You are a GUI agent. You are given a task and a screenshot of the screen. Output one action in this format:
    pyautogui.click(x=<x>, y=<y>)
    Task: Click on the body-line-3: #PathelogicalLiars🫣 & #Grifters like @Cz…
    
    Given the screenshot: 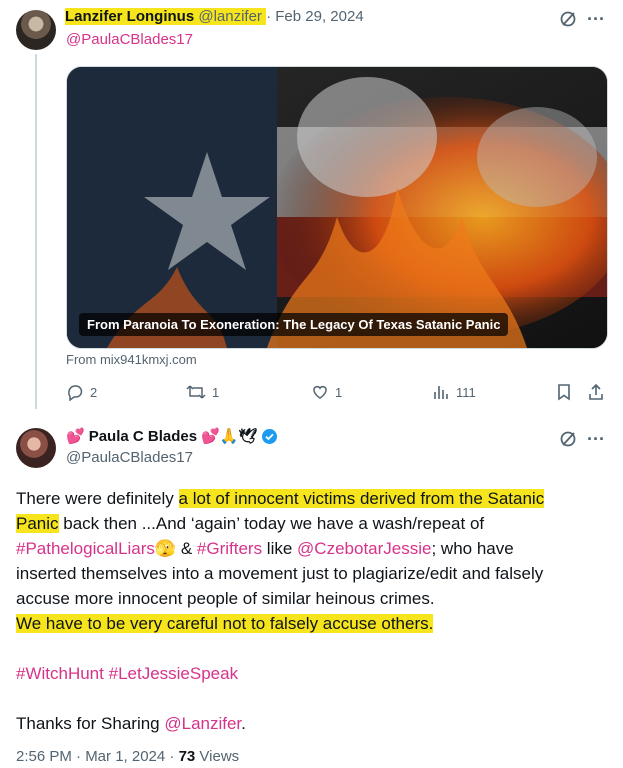 What is the action you would take?
    pyautogui.click(x=265, y=548)
    